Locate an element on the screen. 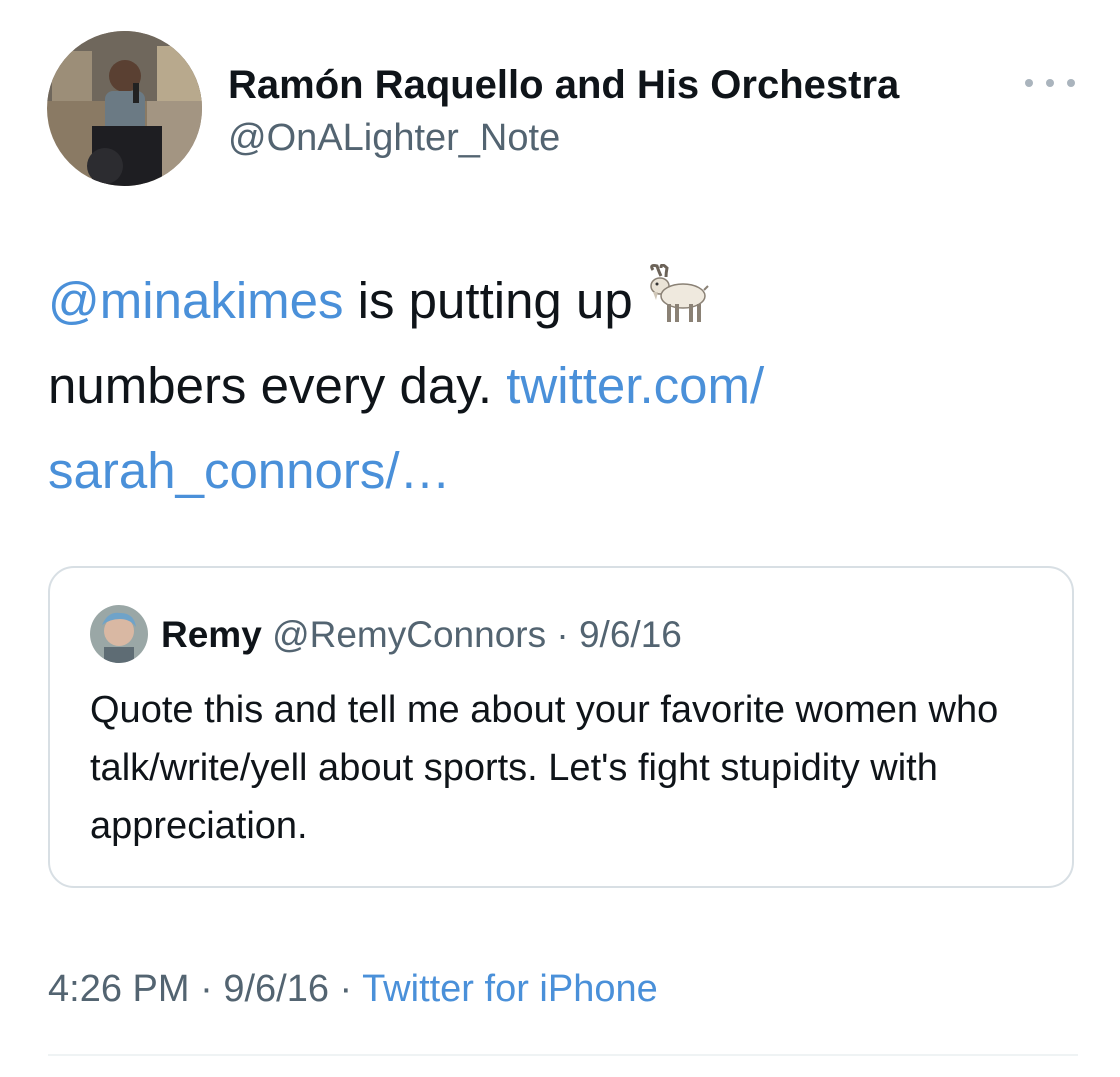  author-display-name: Ramón Raquello and His Orchestra is located at coordinates (563, 85).